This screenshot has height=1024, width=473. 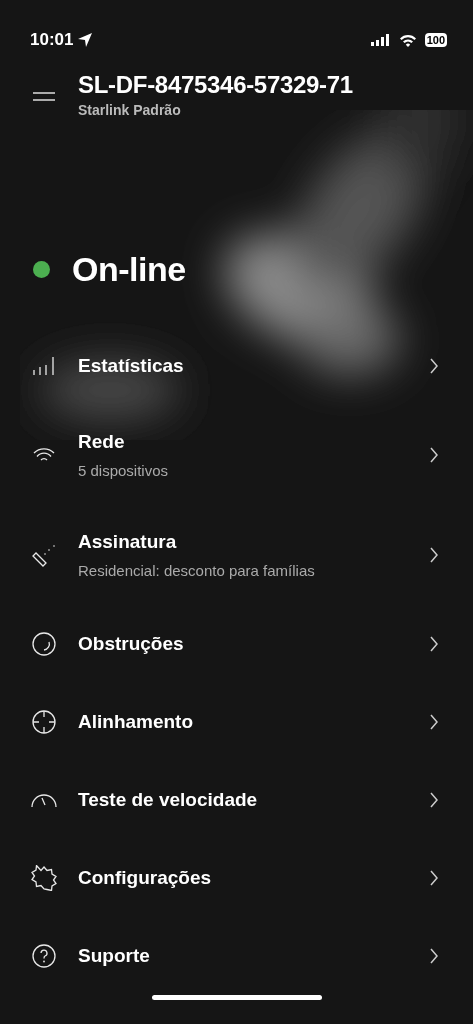 I want to click on menu-label: Suporte, so click(x=114, y=955).